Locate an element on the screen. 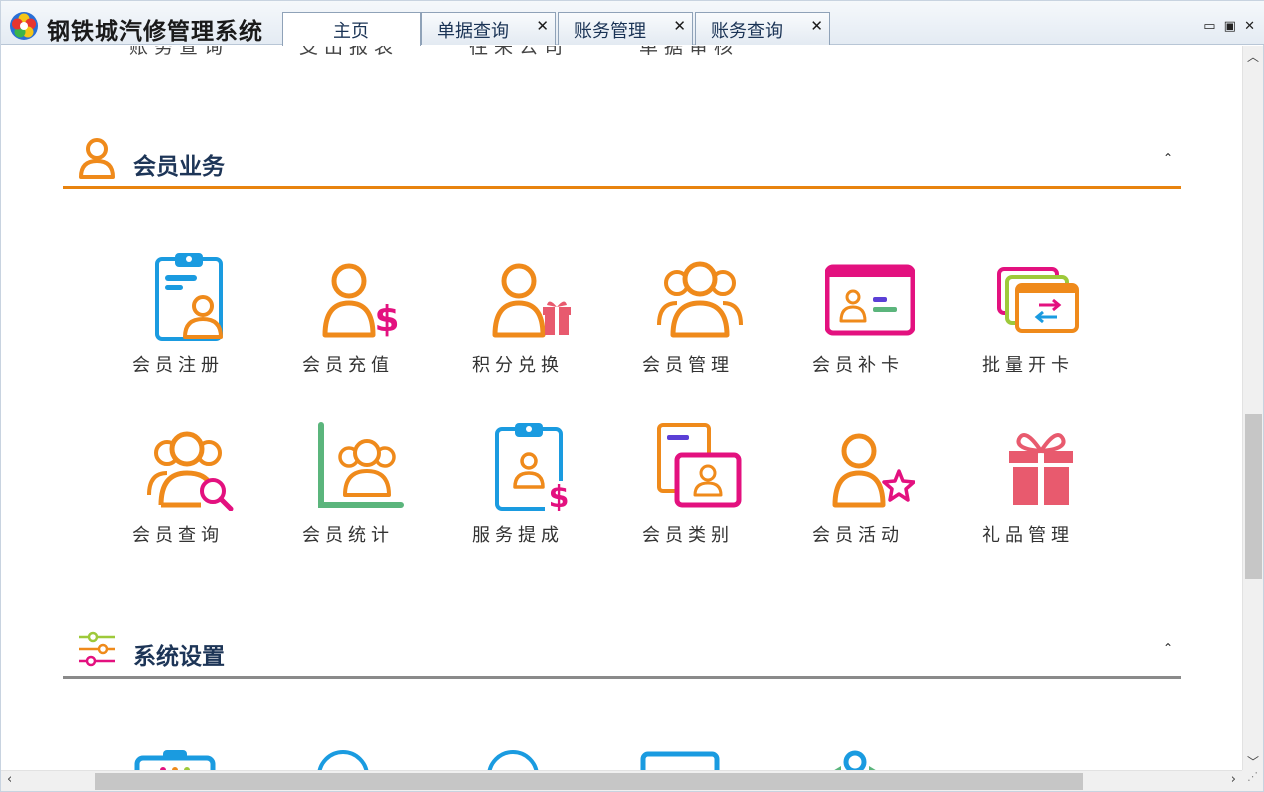 The width and height of the screenshot is (1264, 792). tile-label: 会员充值 is located at coordinates (348, 365).